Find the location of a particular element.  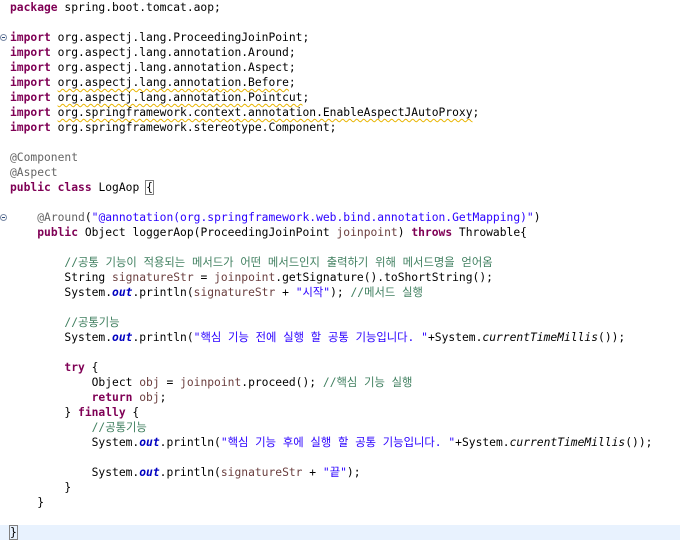

code-token: @Component is located at coordinates (44, 157).